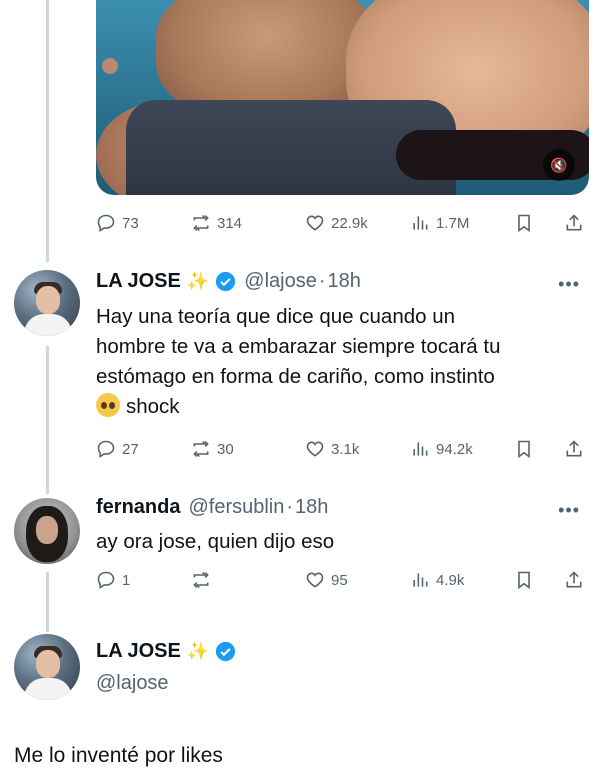  Describe the element at coordinates (138, 507) in the screenshot. I see `author-name: fernanda` at that location.